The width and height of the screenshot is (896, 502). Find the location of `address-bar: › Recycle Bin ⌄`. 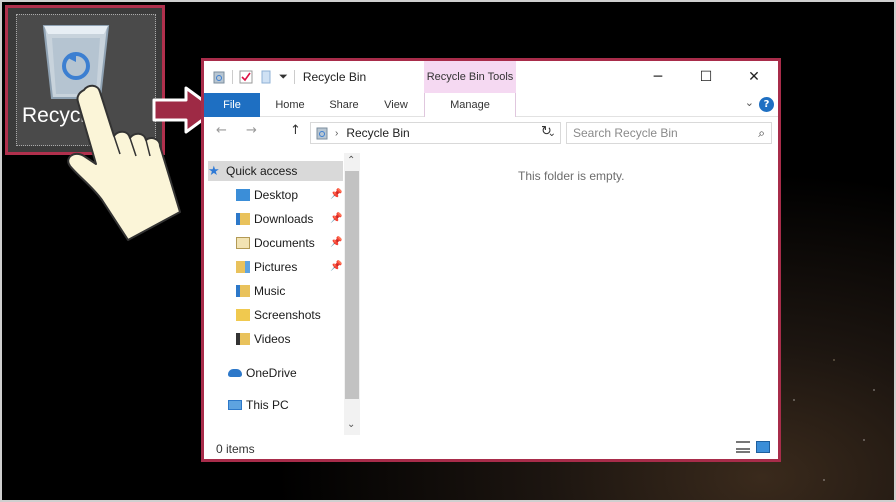

address-bar: › Recycle Bin ⌄ is located at coordinates (435, 133).